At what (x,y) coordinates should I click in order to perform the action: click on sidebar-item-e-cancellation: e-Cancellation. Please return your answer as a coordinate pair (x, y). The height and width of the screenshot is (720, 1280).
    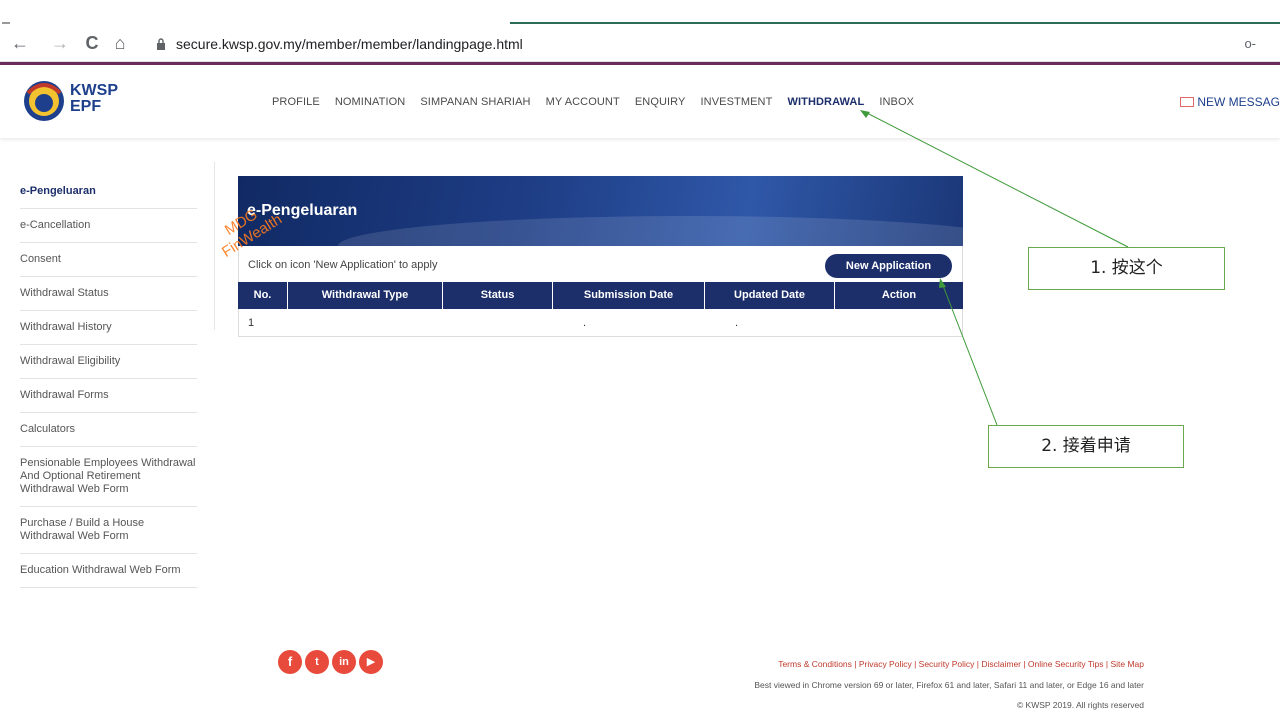
    Looking at the image, I should click on (108, 226).